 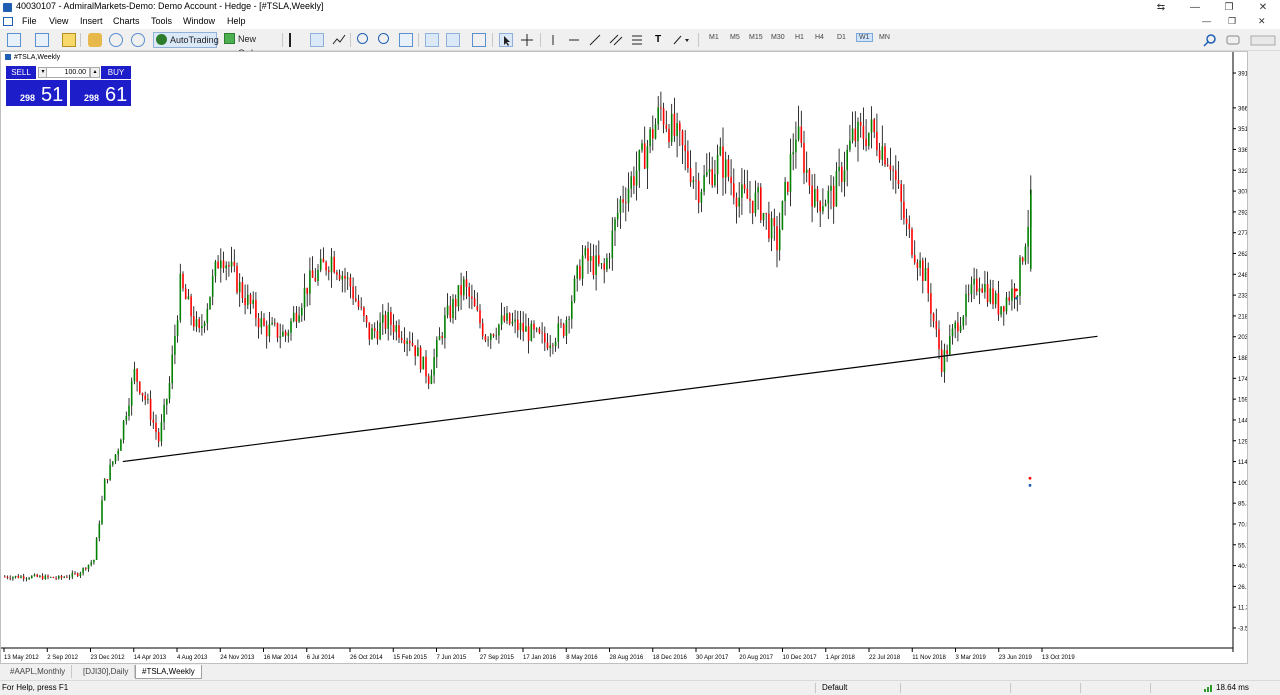 I want to click on terminal-icon, so click(x=116, y=40).